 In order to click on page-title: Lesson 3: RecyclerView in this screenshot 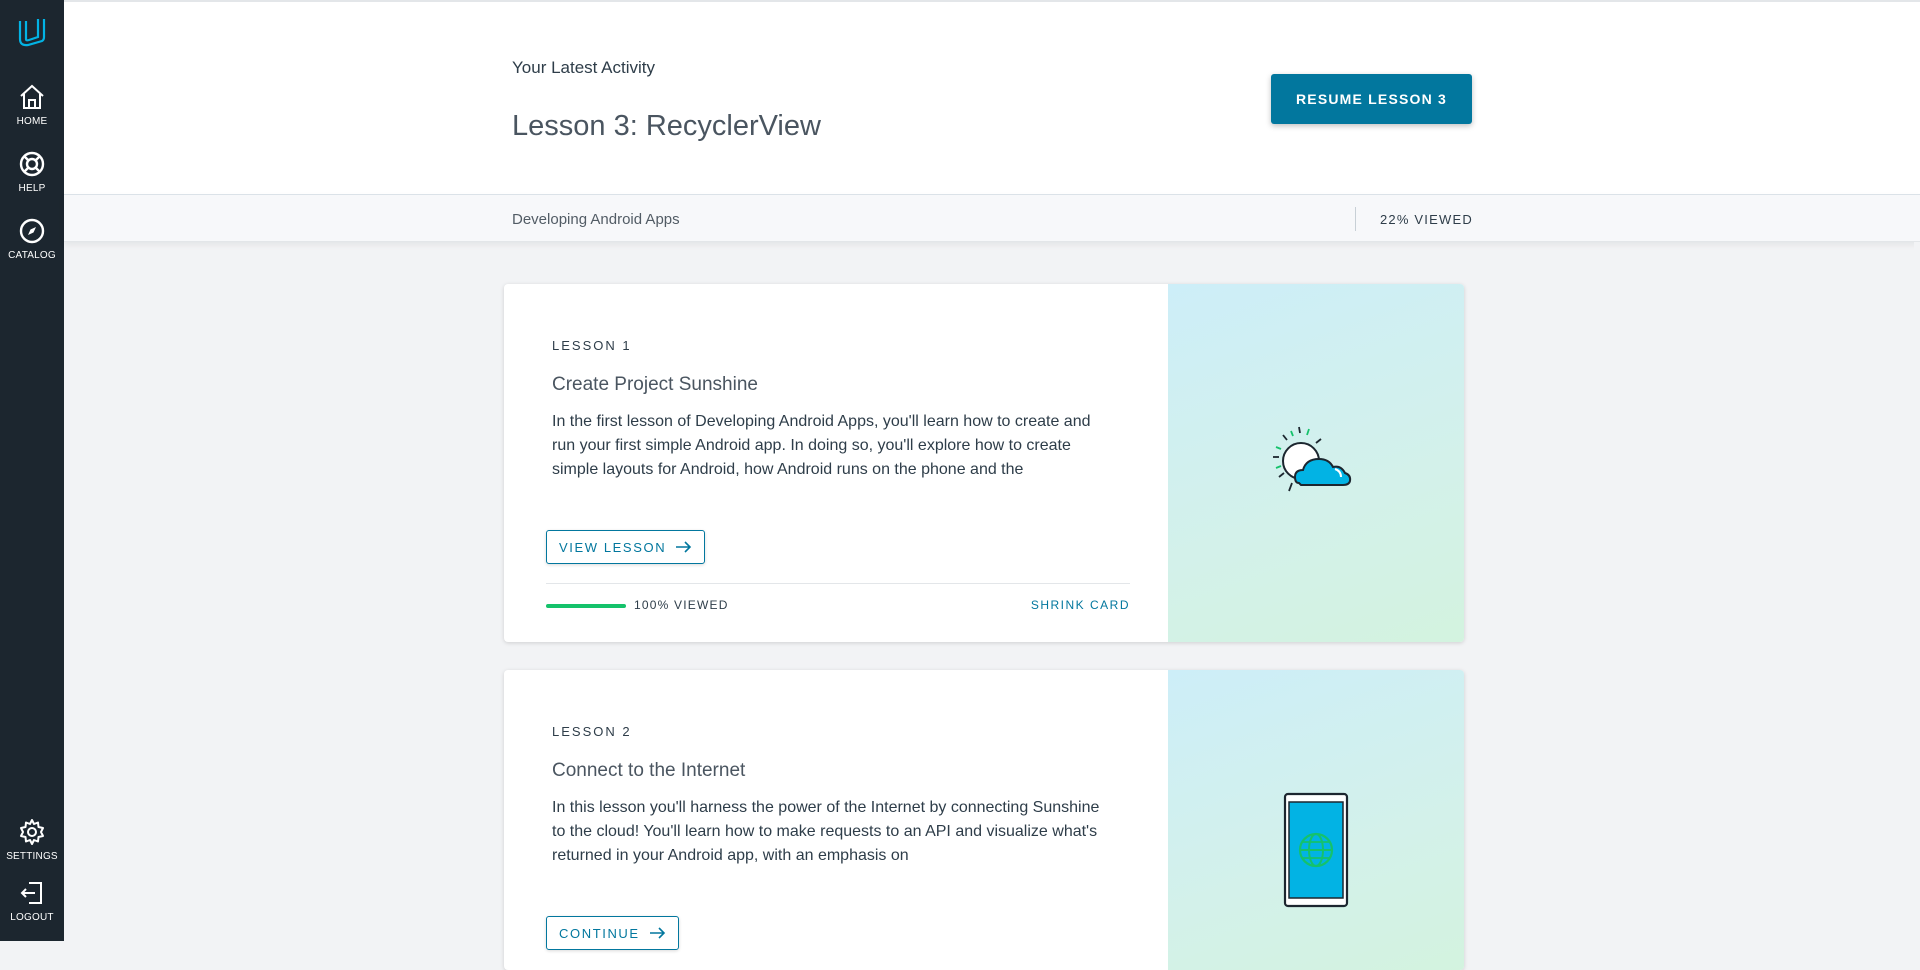, I will do `click(666, 126)`.